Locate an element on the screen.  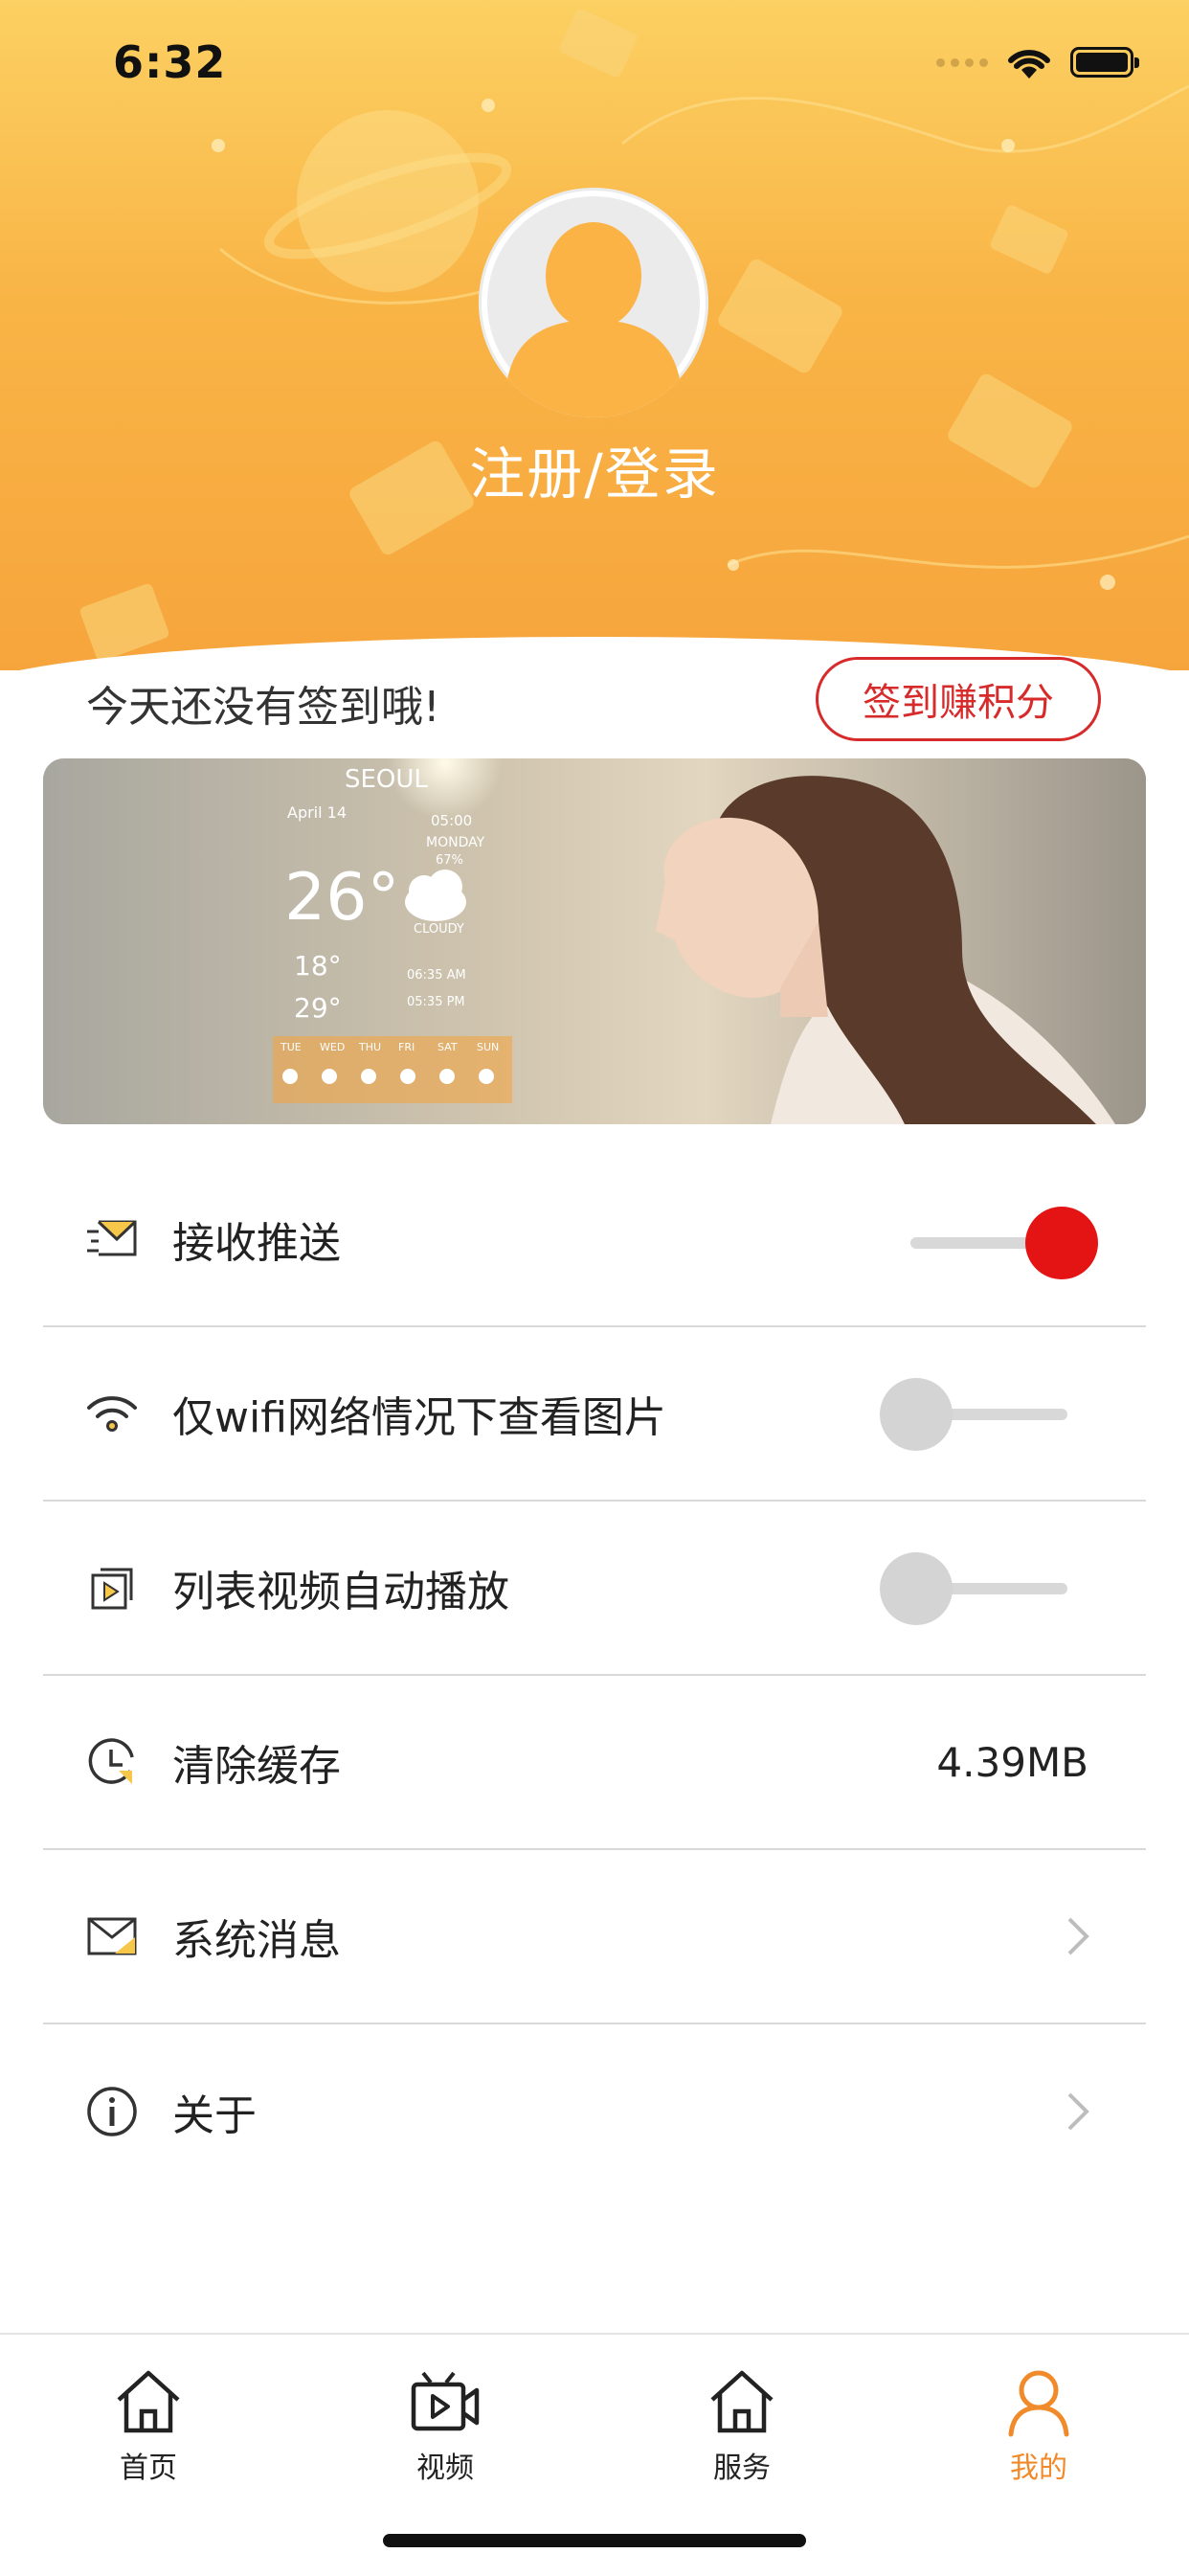
push-toggle is located at coordinates (1004, 1243).